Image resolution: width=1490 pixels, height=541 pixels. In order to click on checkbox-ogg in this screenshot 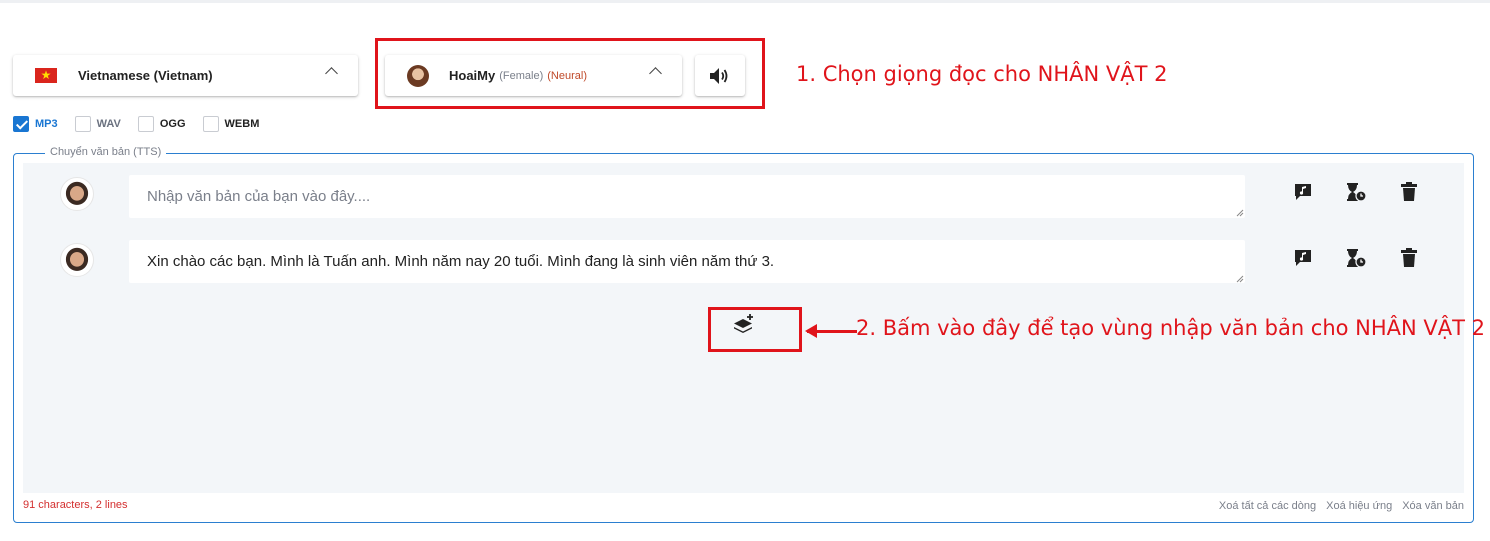, I will do `click(145, 124)`.